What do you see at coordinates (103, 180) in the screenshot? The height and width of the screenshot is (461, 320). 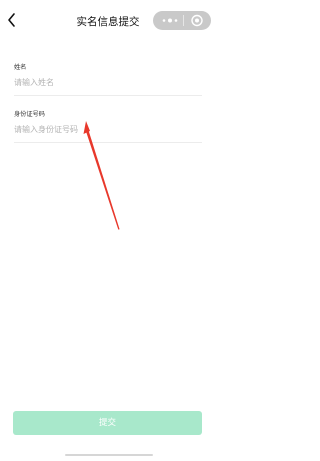 I see `arrow-shaft` at bounding box center [103, 180].